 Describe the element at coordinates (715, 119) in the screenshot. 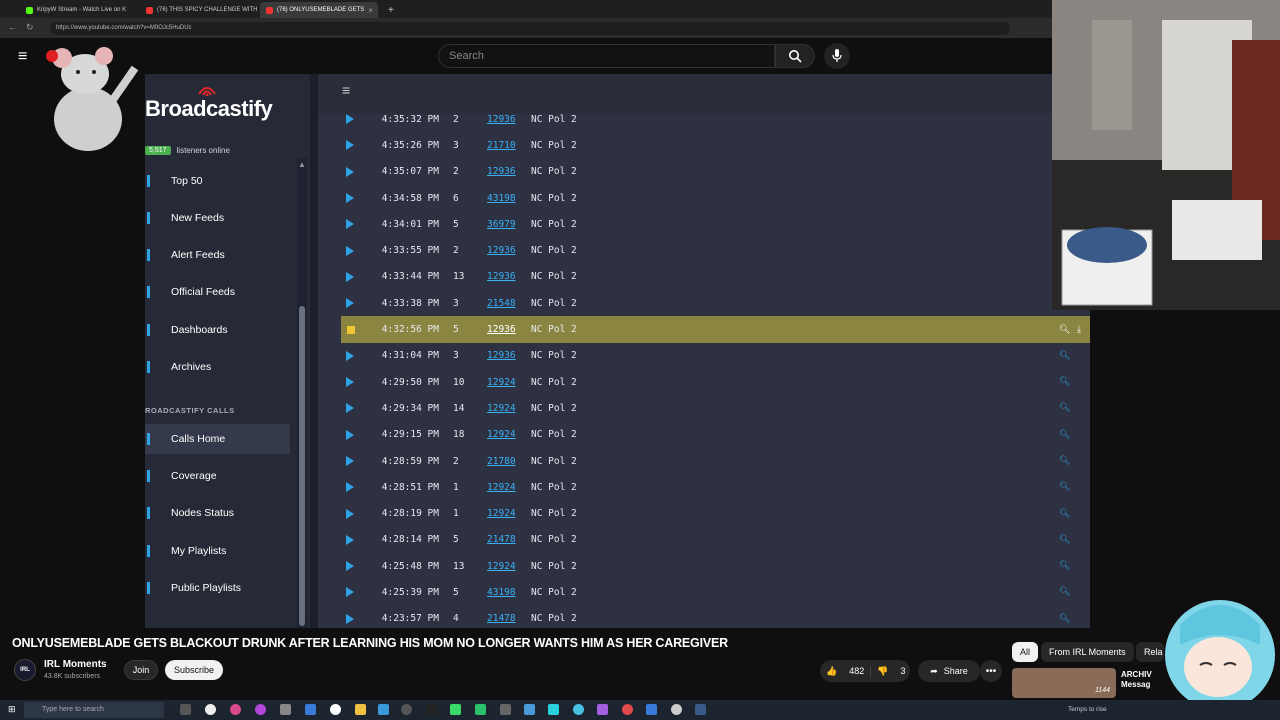

I see `call-row: 4:35:32 PM 2 12936 NC Pol 2` at that location.